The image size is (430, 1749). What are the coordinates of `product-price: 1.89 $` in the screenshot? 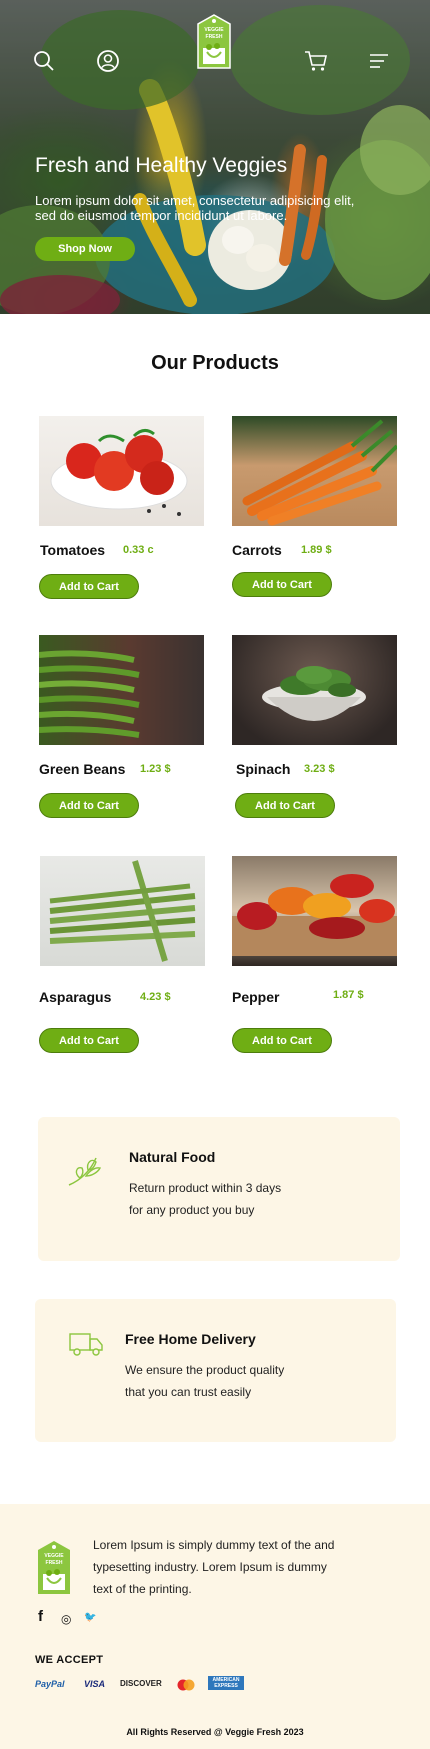 It's located at (316, 550).